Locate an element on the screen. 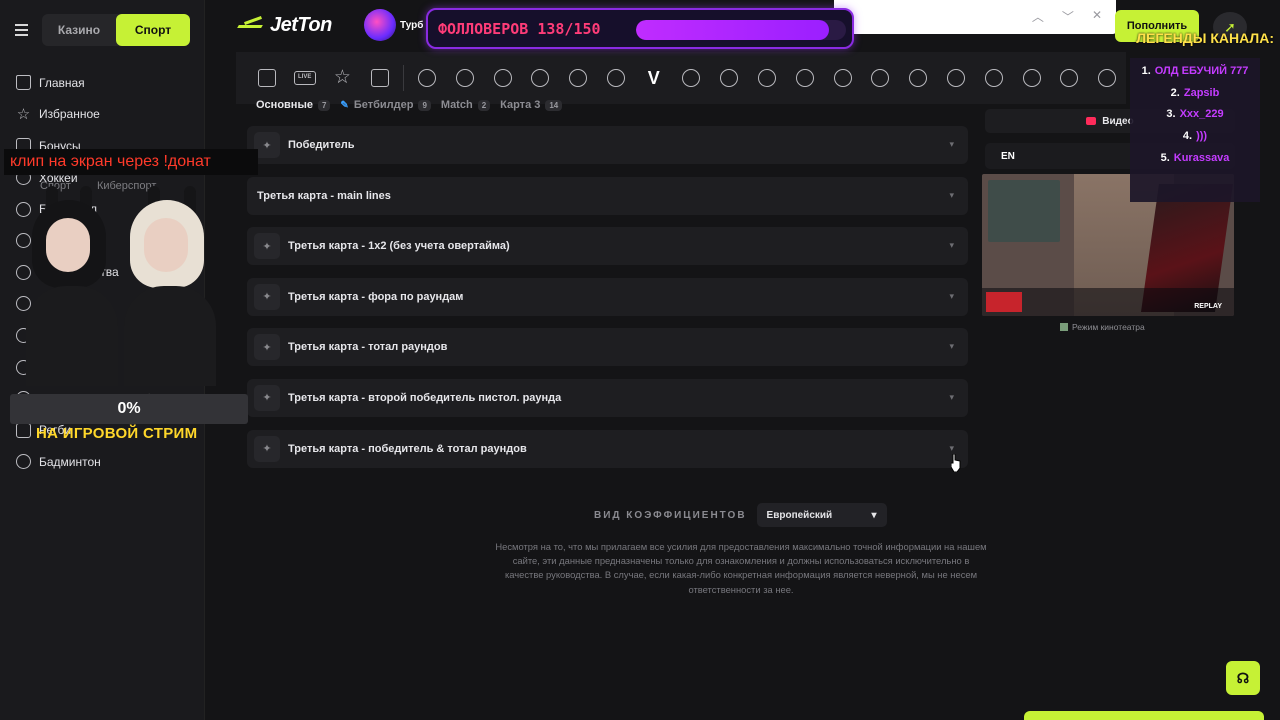  rugby-icon is located at coordinates (23, 430).